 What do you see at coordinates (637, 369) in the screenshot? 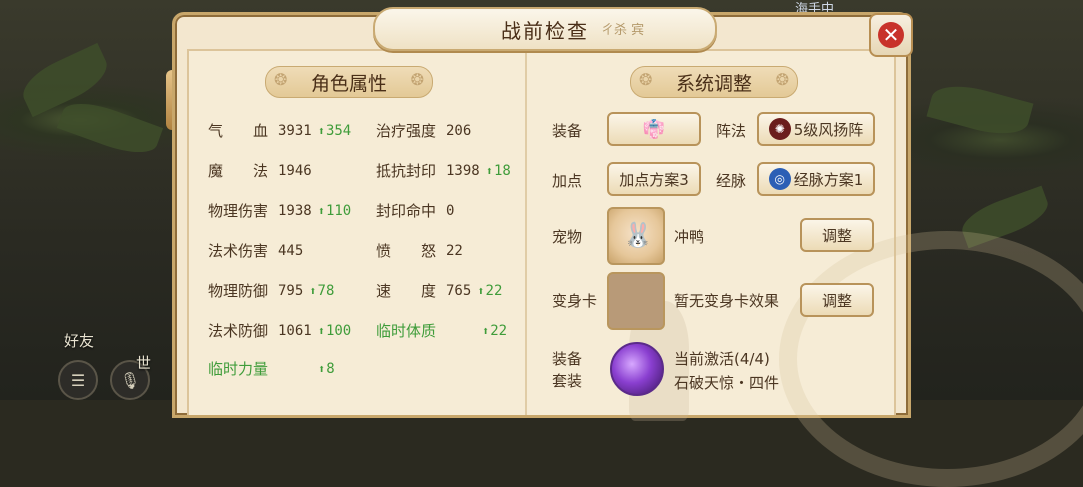
I see `suit-effect-icon` at bounding box center [637, 369].